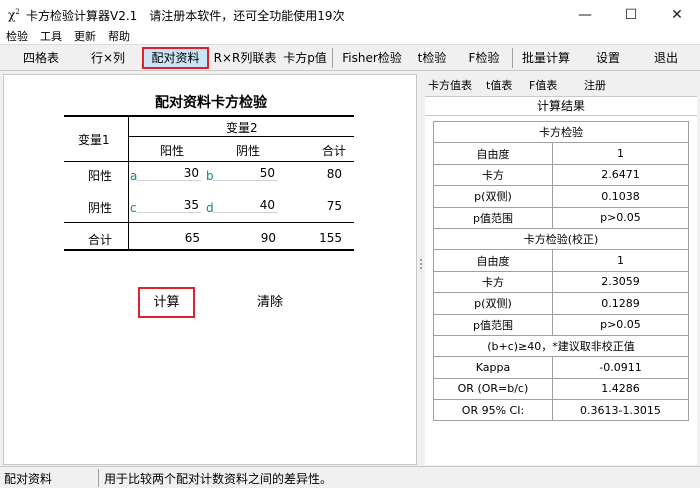  What do you see at coordinates (561, 106) in the screenshot?
I see `result-header: 计算结果` at bounding box center [561, 106].